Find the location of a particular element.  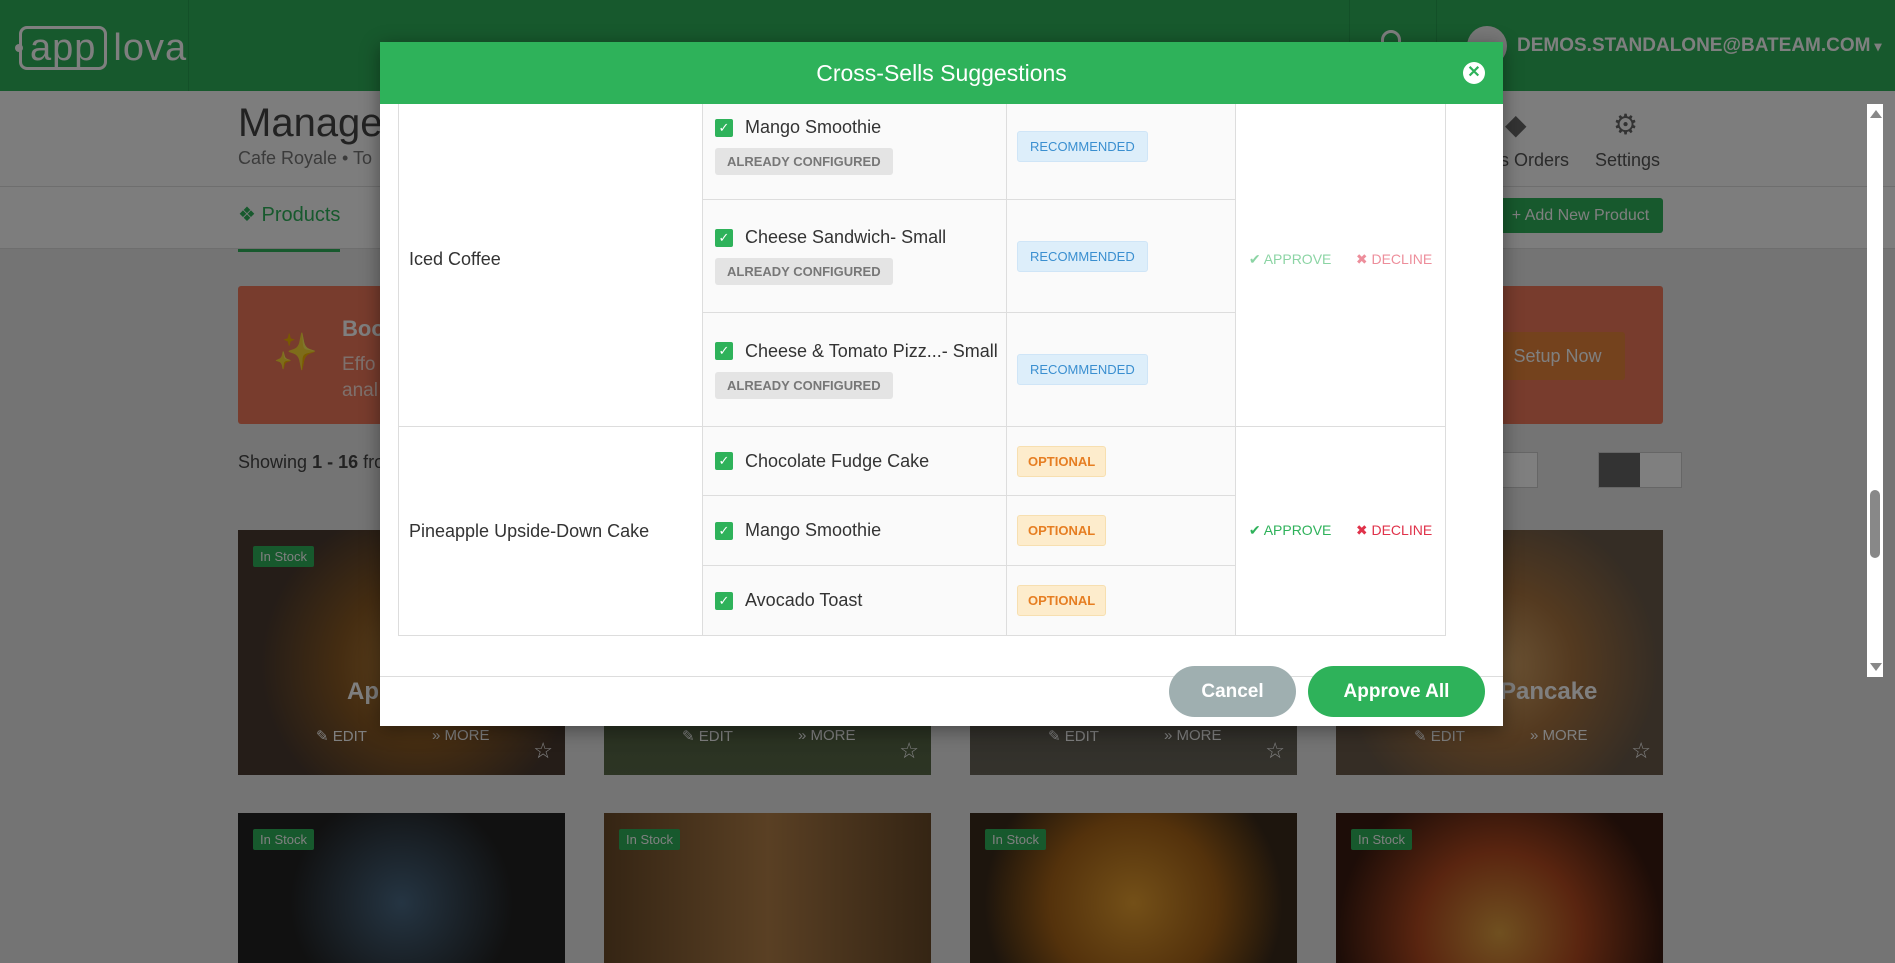

modal-header: Cross-Sells Suggestions ✕ is located at coordinates (941, 73).